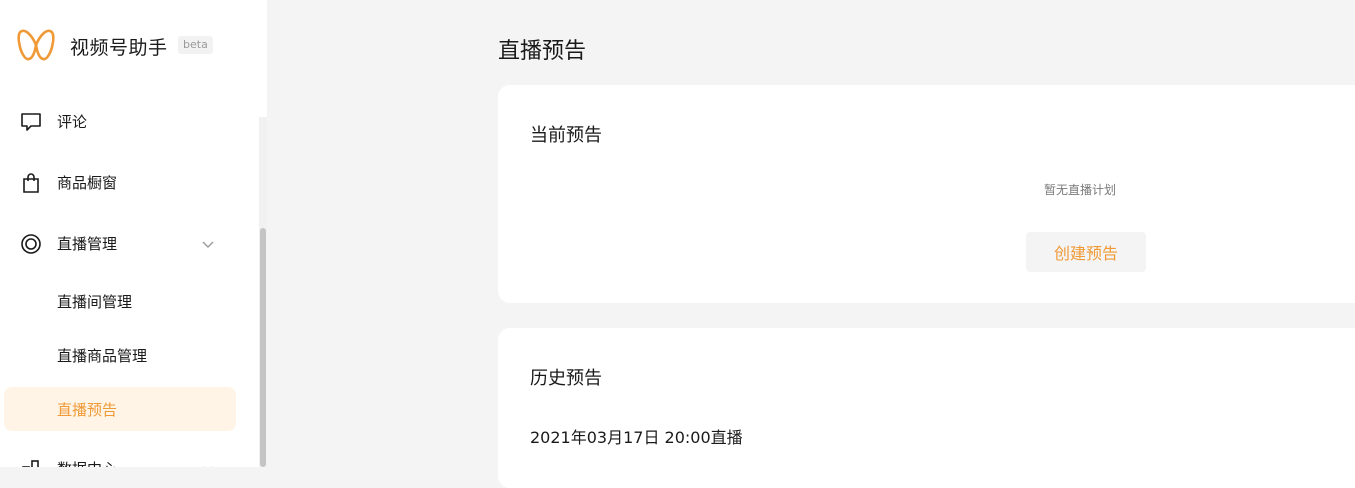 The image size is (1355, 488). I want to click on sidebar-item-label: 数据中心, so click(87, 463).